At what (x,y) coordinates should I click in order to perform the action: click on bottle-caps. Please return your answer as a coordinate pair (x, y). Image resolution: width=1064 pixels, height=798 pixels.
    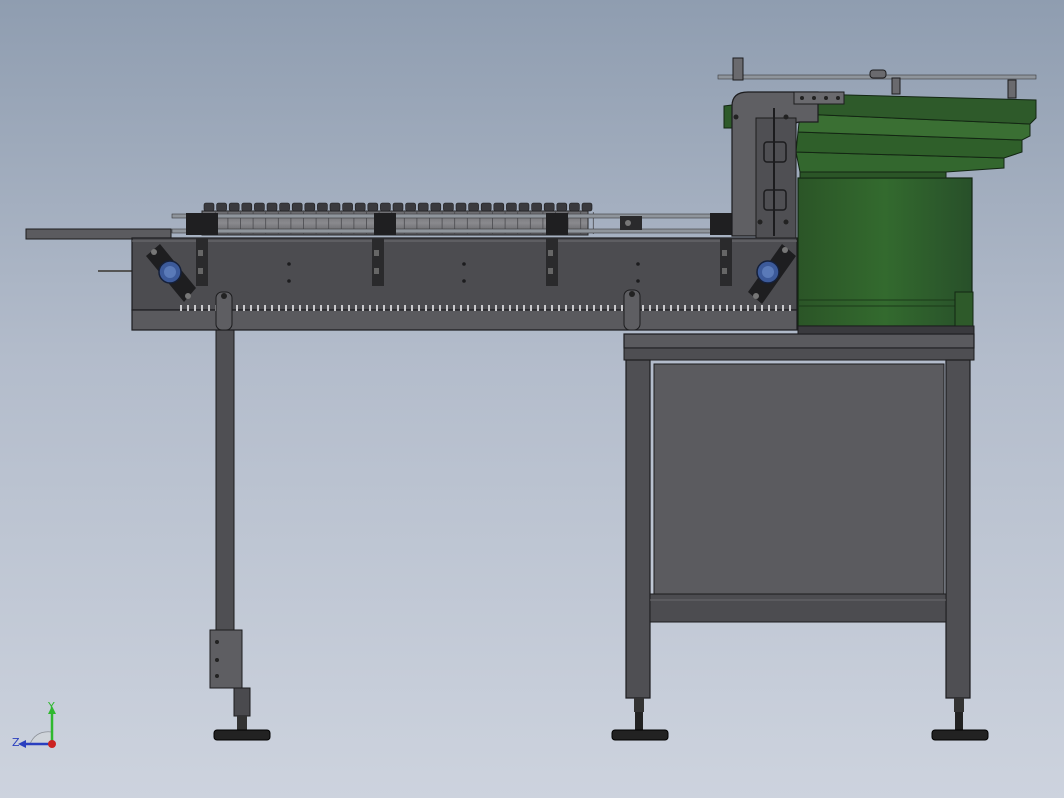
    Looking at the image, I should click on (398, 207).